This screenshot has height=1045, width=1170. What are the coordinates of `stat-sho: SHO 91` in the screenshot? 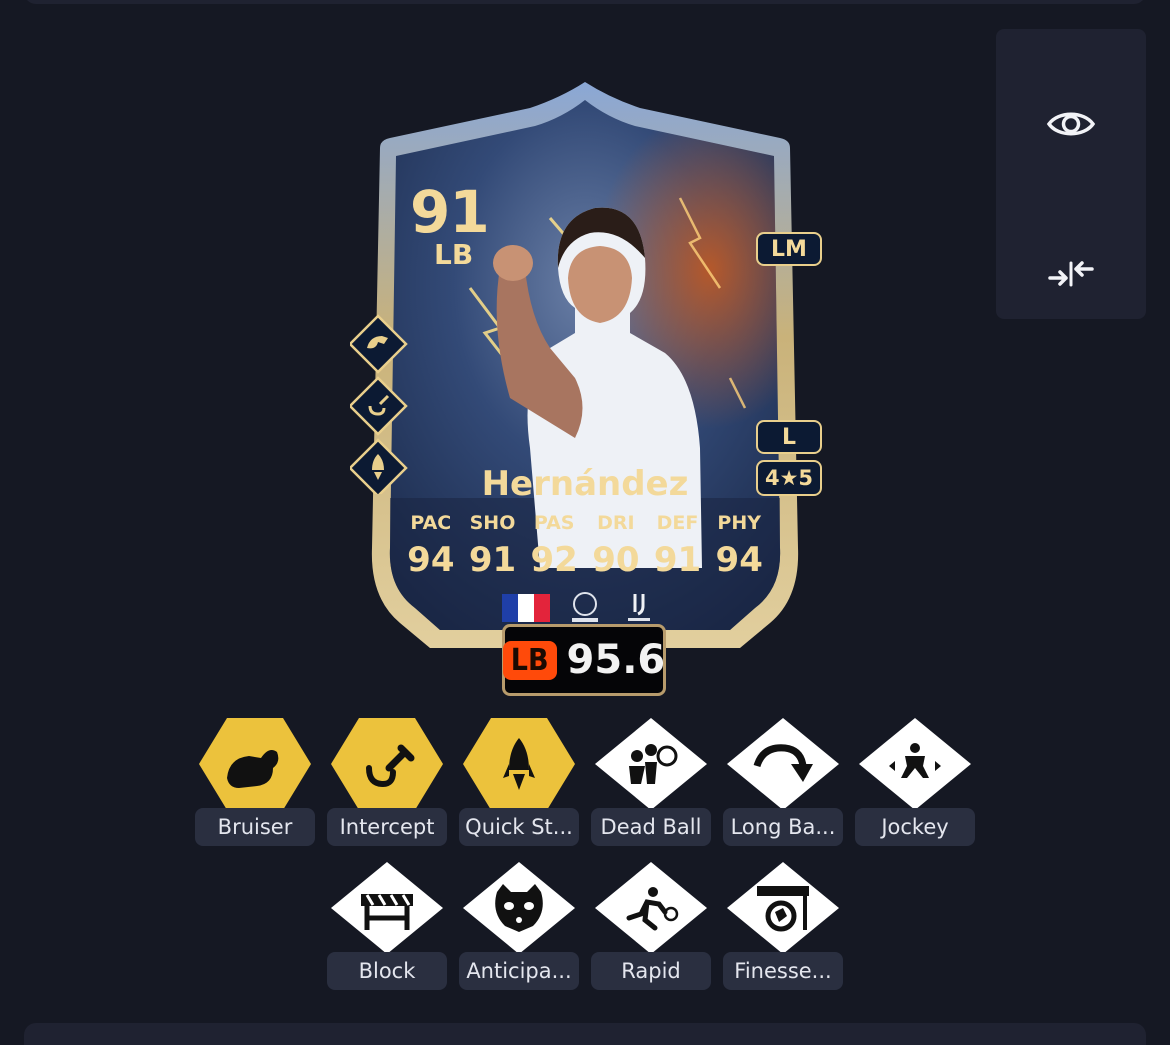 It's located at (493, 546).